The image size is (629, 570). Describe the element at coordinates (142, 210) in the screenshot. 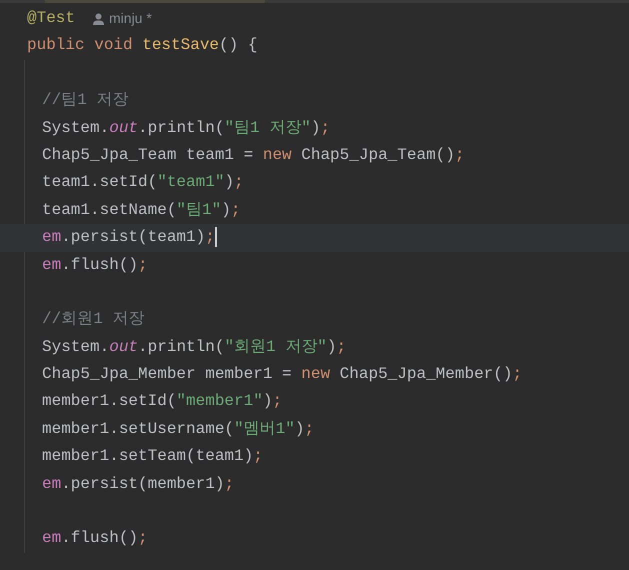

I see `code-line: team1.setName("팀1");` at that location.